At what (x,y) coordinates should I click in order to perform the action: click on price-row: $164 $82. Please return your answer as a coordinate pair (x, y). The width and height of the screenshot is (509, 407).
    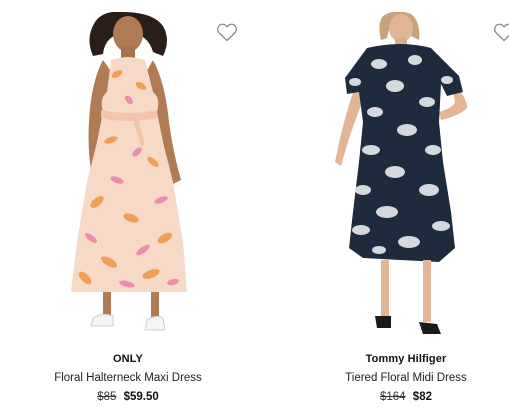
    Looking at the image, I should click on (400, 397).